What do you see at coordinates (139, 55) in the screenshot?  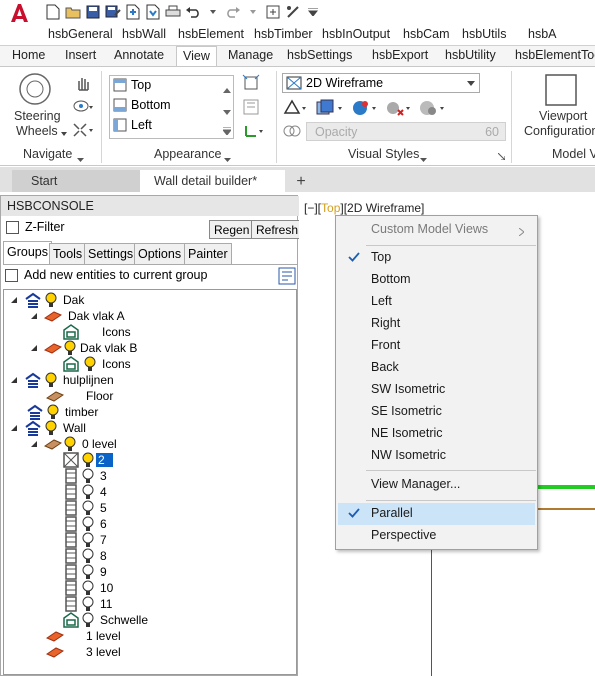 I see `tab-annotate: Annotate` at bounding box center [139, 55].